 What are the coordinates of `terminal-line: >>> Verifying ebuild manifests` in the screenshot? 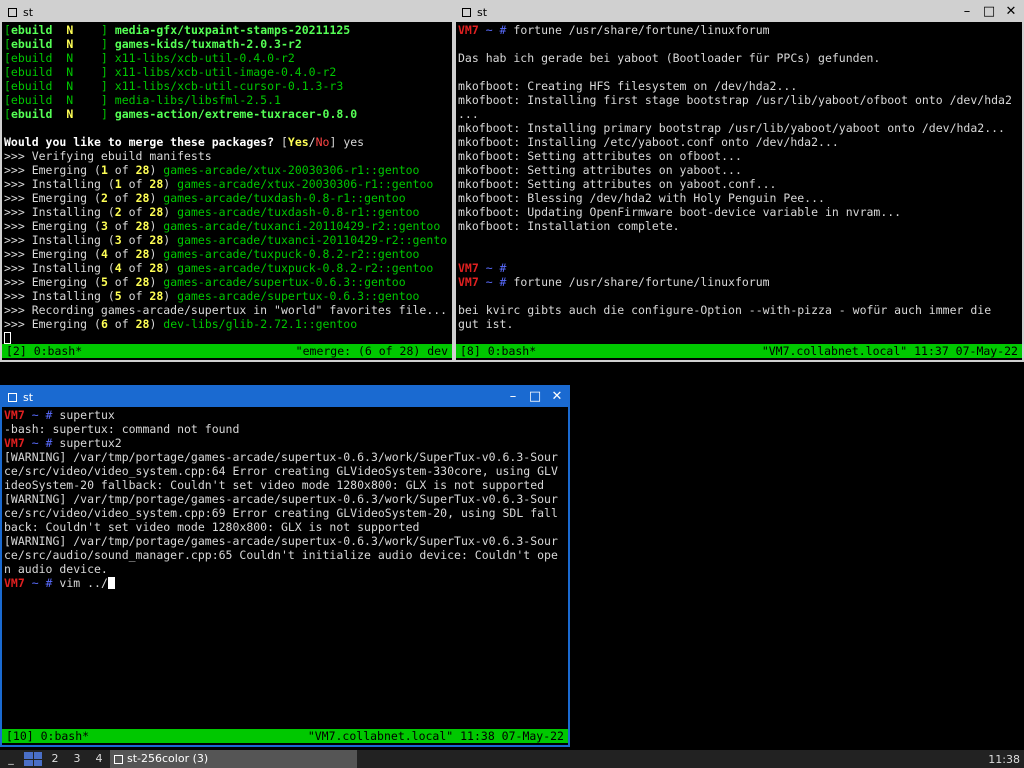 It's located at (108, 156).